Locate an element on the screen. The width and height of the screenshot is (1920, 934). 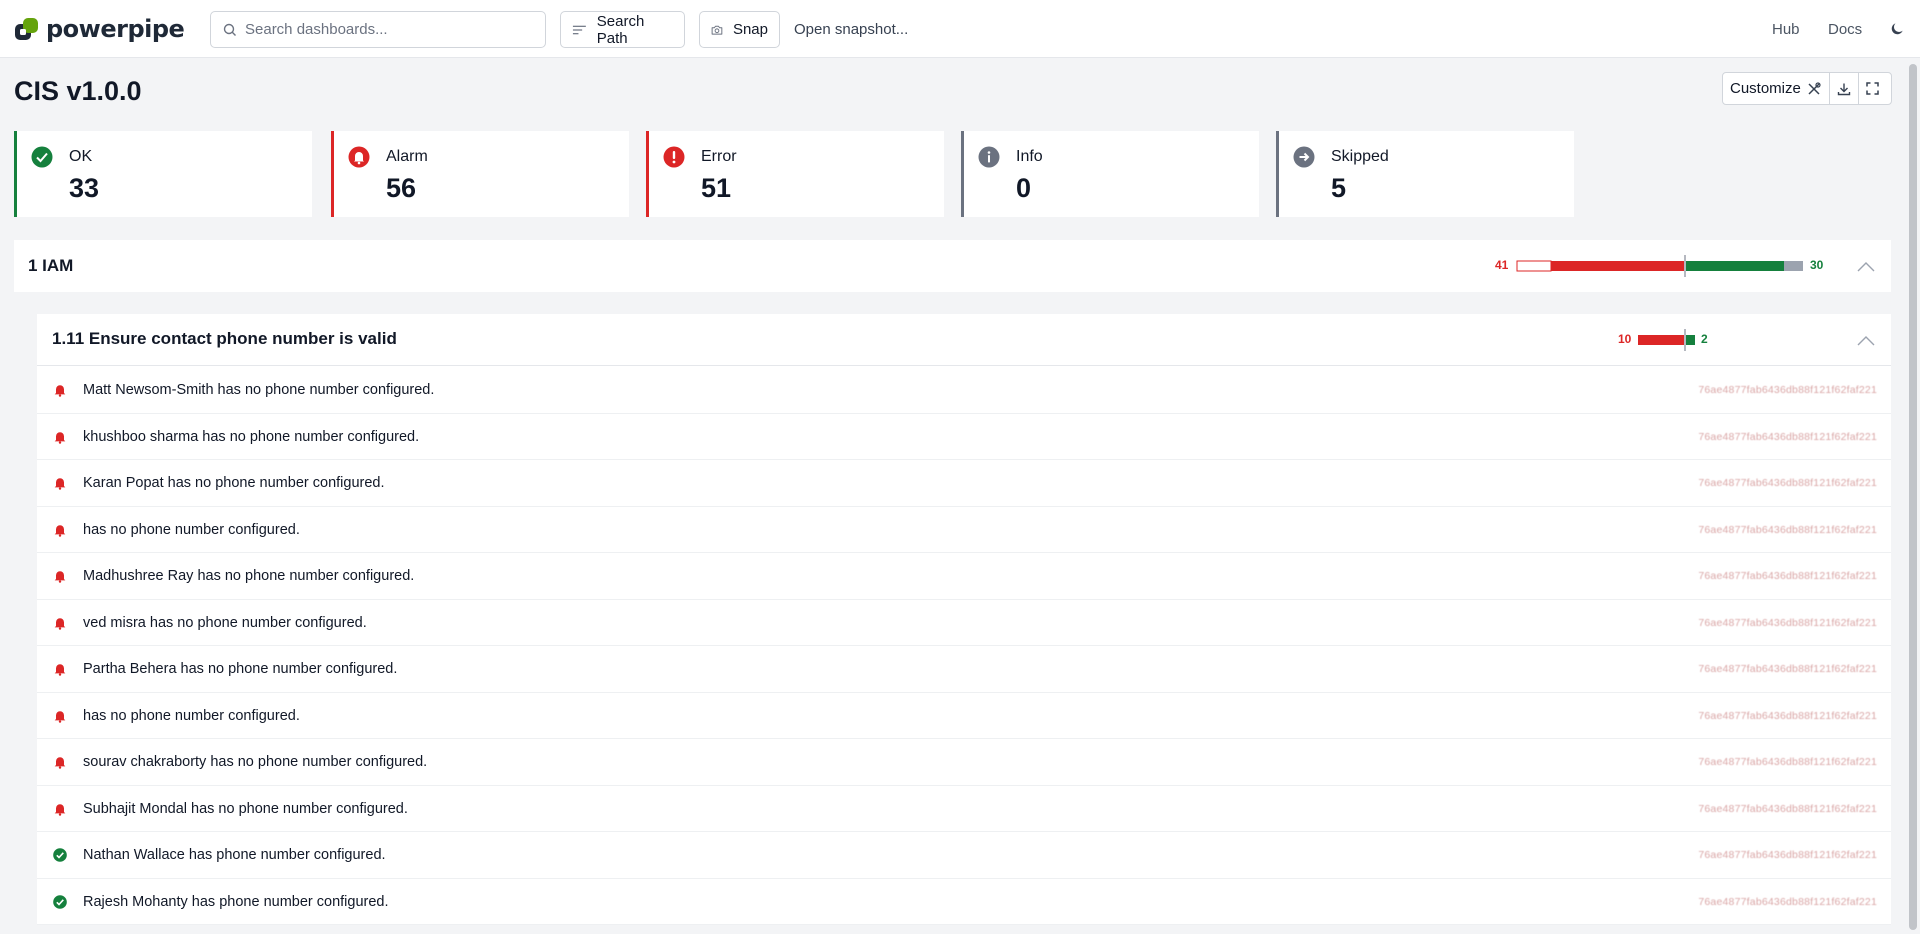
customize-button: Customize is located at coordinates (1776, 88).